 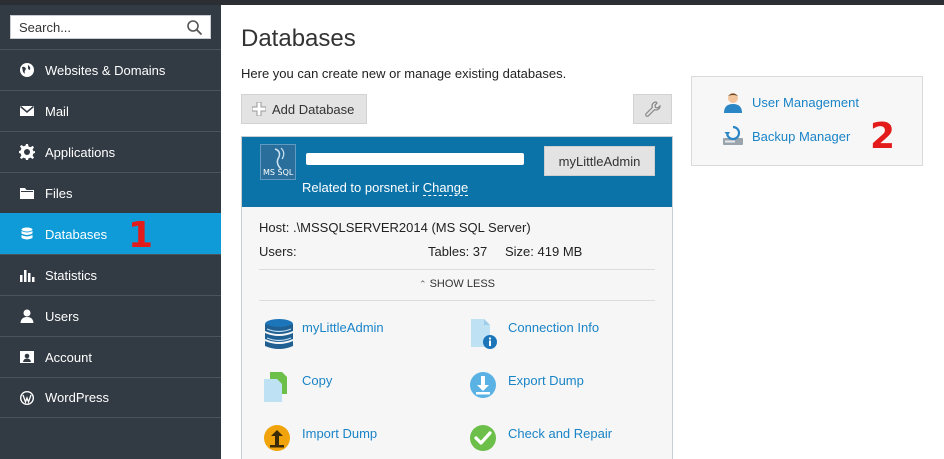 What do you see at coordinates (458, 251) in the screenshot?
I see `tables-count: Tables: 37` at bounding box center [458, 251].